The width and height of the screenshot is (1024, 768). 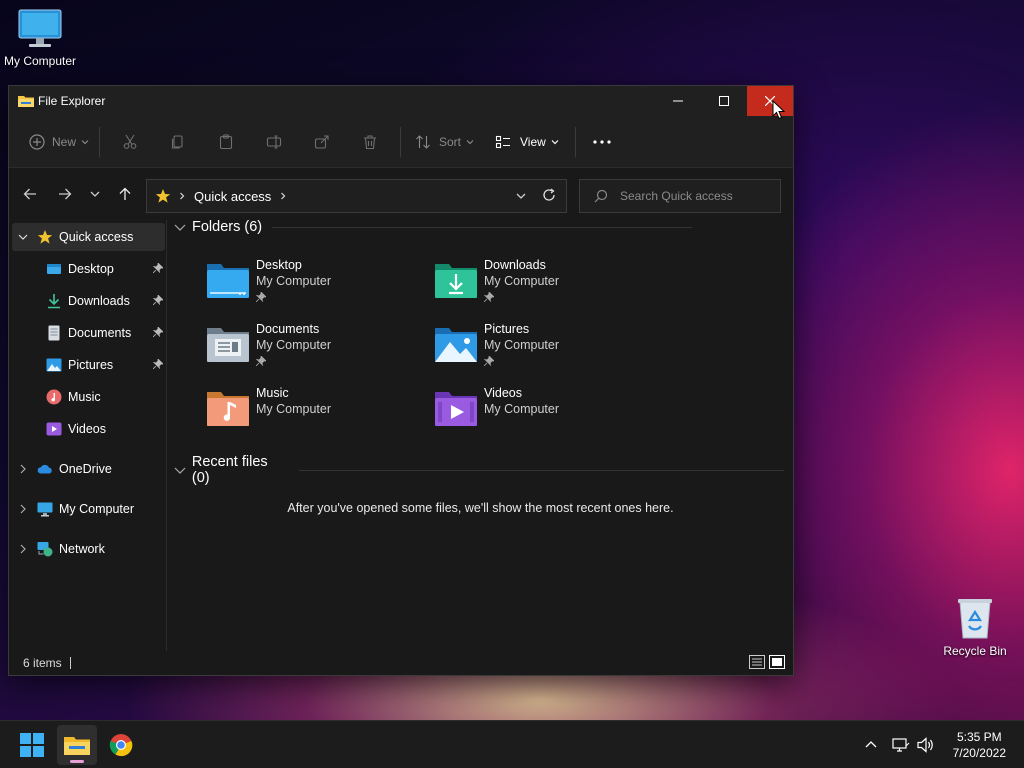 I want to click on address-bar: Quick access, so click(x=356, y=196).